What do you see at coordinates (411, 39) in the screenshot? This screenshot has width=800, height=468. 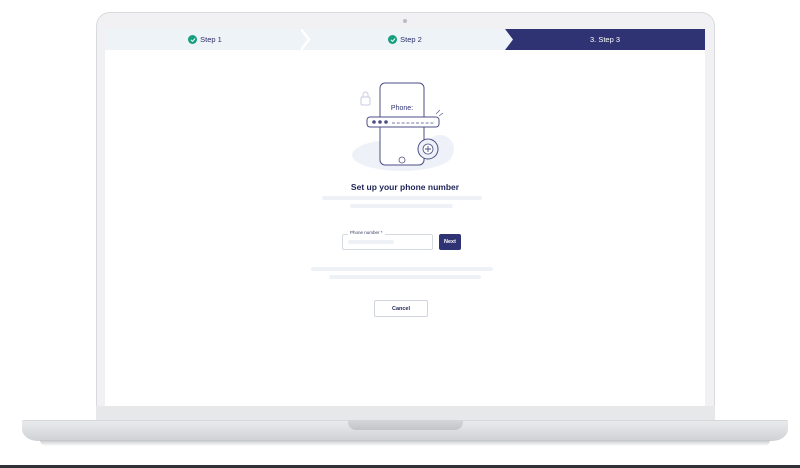 I see `step-2-label: Step 2` at bounding box center [411, 39].